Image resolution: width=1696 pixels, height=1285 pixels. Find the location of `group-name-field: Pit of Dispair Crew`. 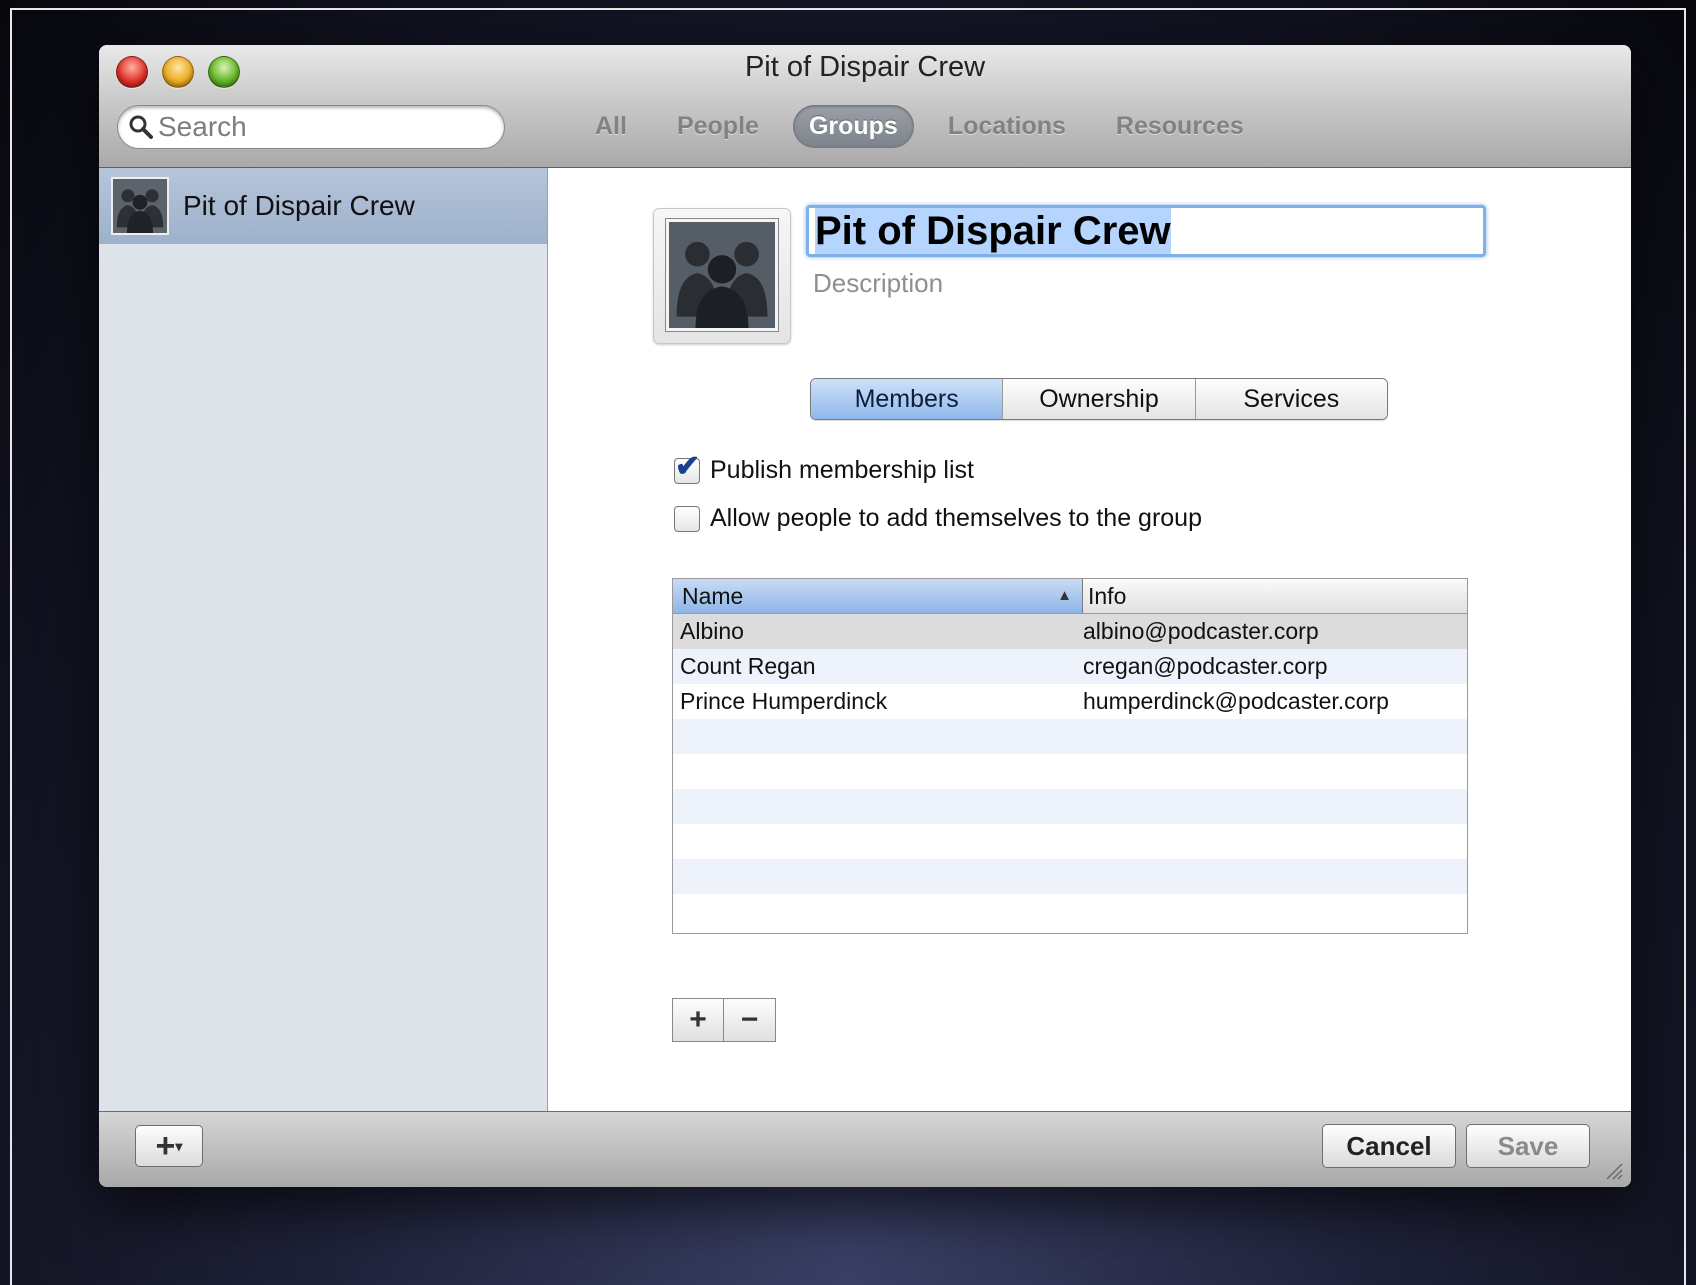

group-name-field: Pit of Dispair Crew is located at coordinates (1146, 231).